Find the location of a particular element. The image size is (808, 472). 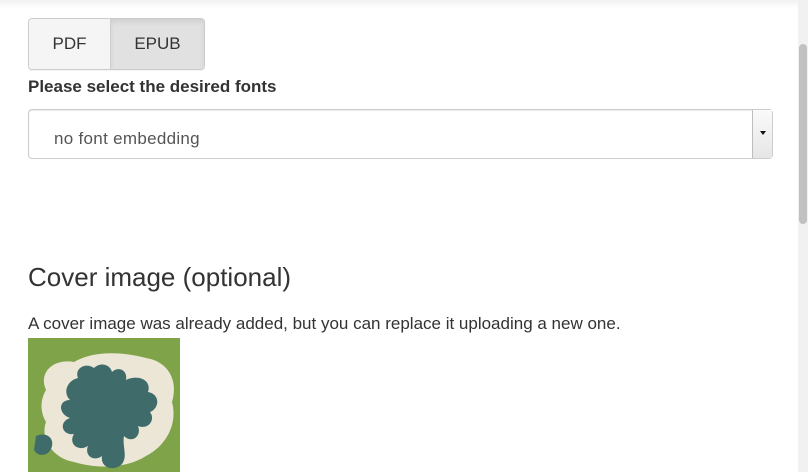

format-toggle-group: PDF EPUB is located at coordinates (116, 44).